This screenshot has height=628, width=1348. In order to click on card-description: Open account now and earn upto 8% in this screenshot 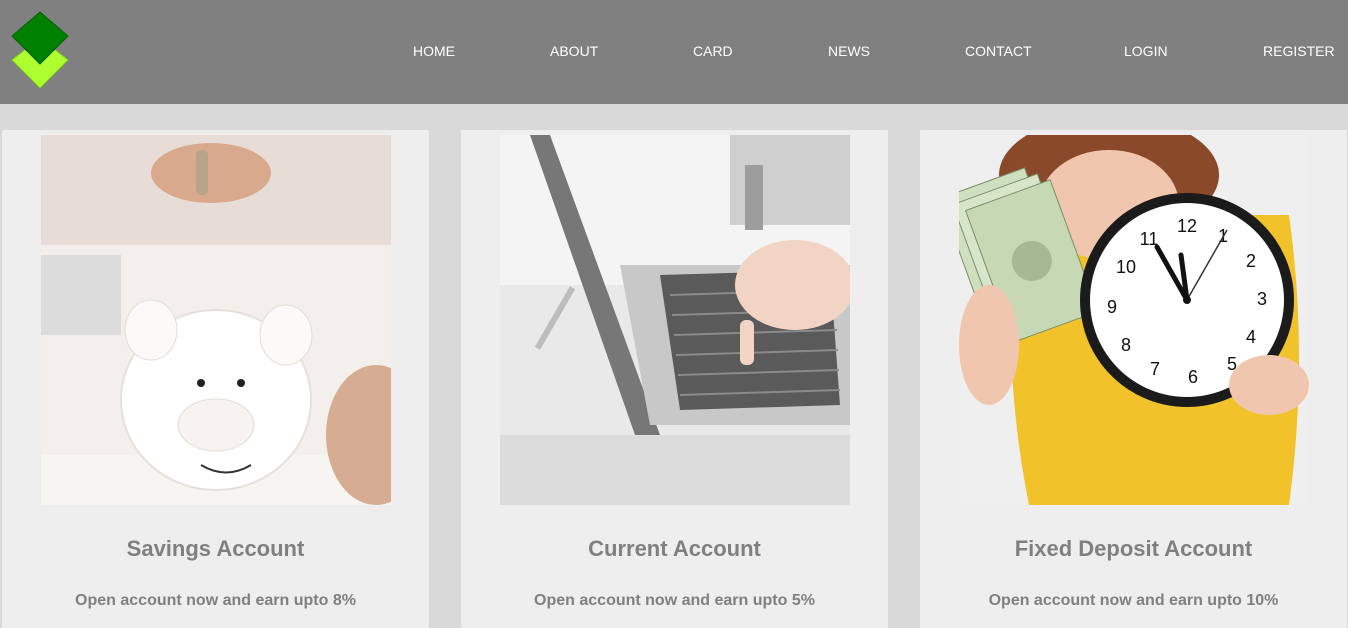, I will do `click(215, 600)`.